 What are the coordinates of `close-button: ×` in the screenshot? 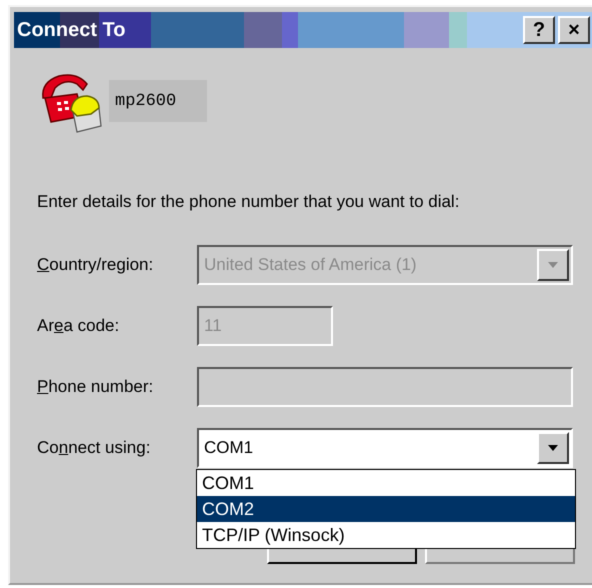 It's located at (574, 30).